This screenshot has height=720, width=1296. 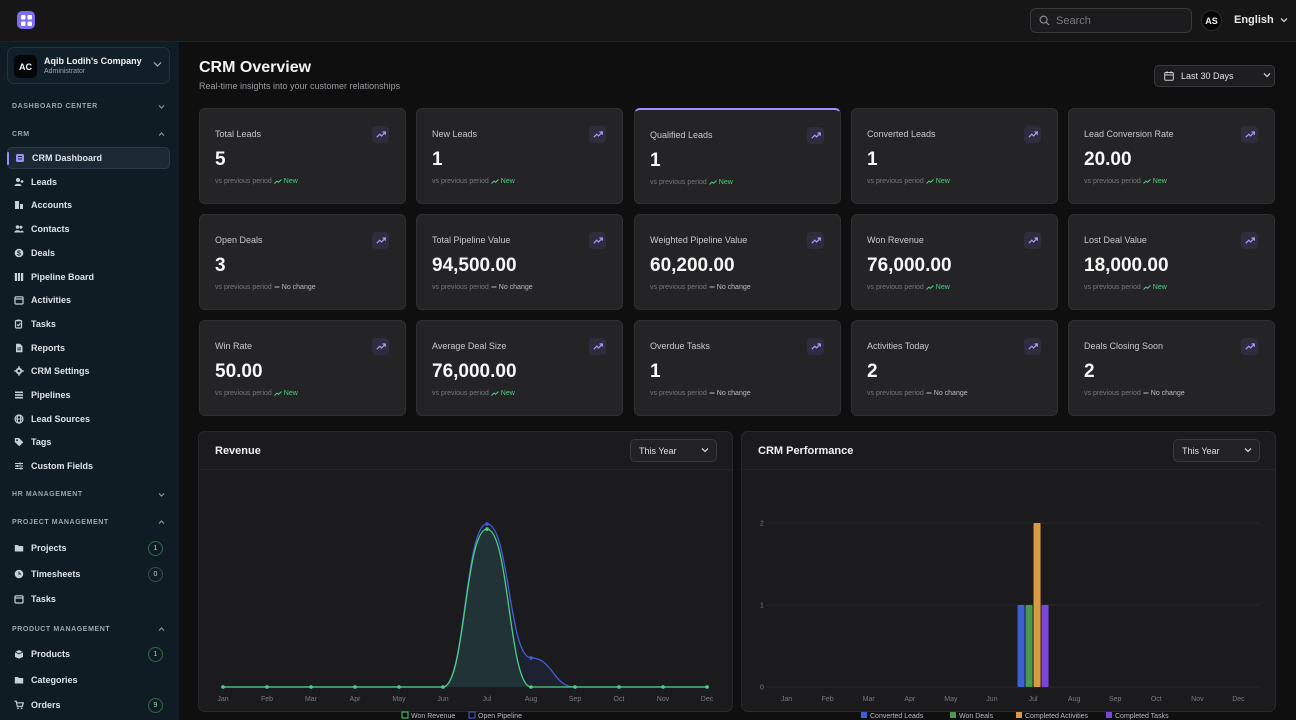 I want to click on count-badge: 0, so click(x=155, y=574).